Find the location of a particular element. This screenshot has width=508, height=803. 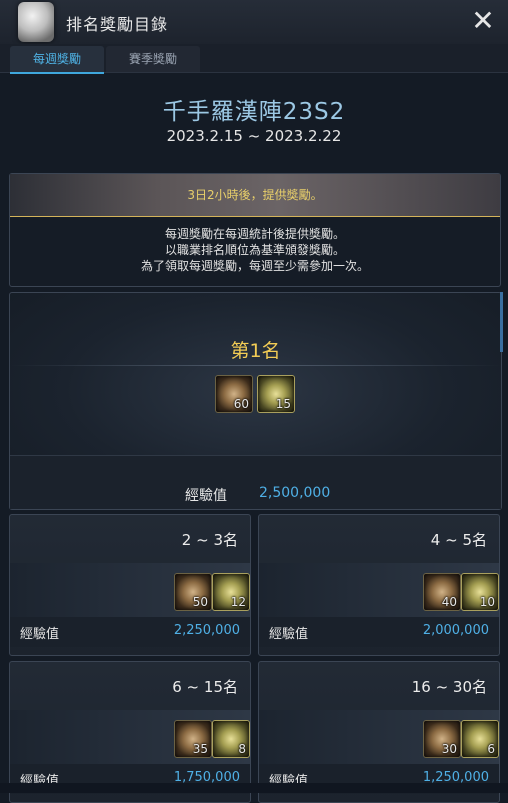

bronze-coin-icon: 30 is located at coordinates (442, 739).